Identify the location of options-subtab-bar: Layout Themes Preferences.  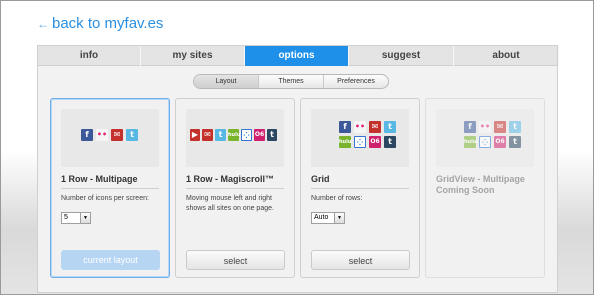
(291, 81).